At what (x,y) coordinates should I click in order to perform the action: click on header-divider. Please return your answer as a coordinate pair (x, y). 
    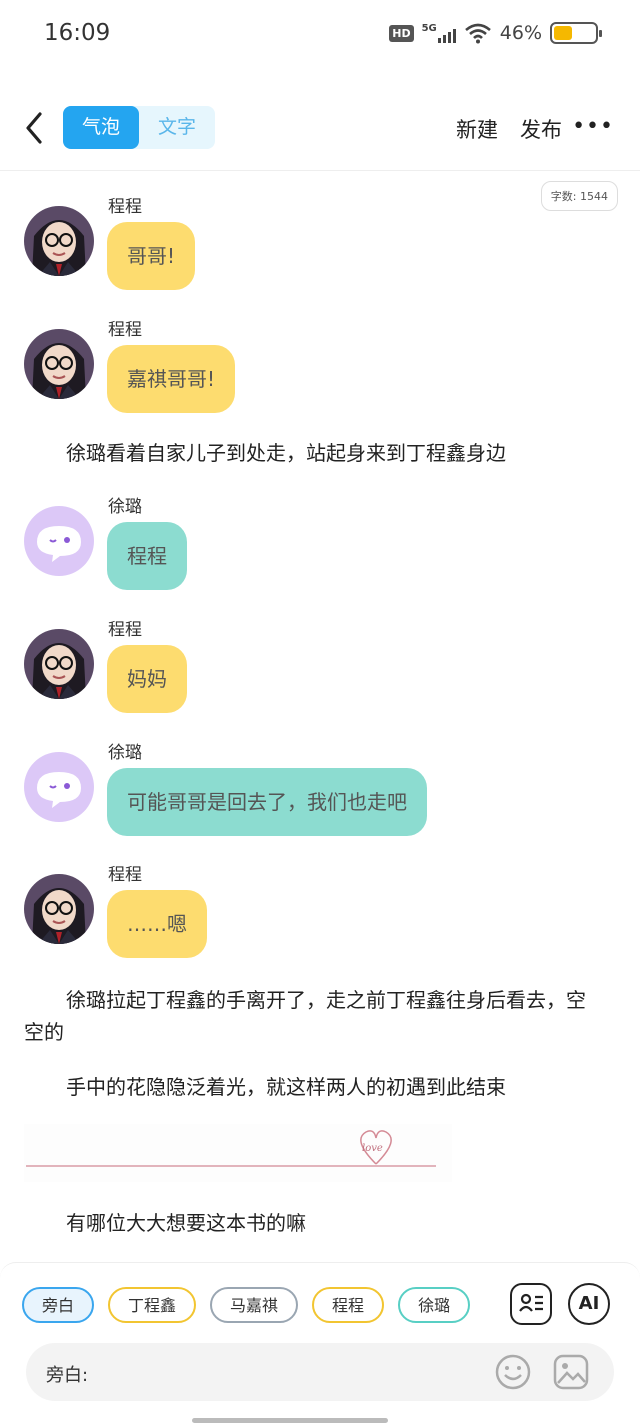
    Looking at the image, I should click on (320, 170).